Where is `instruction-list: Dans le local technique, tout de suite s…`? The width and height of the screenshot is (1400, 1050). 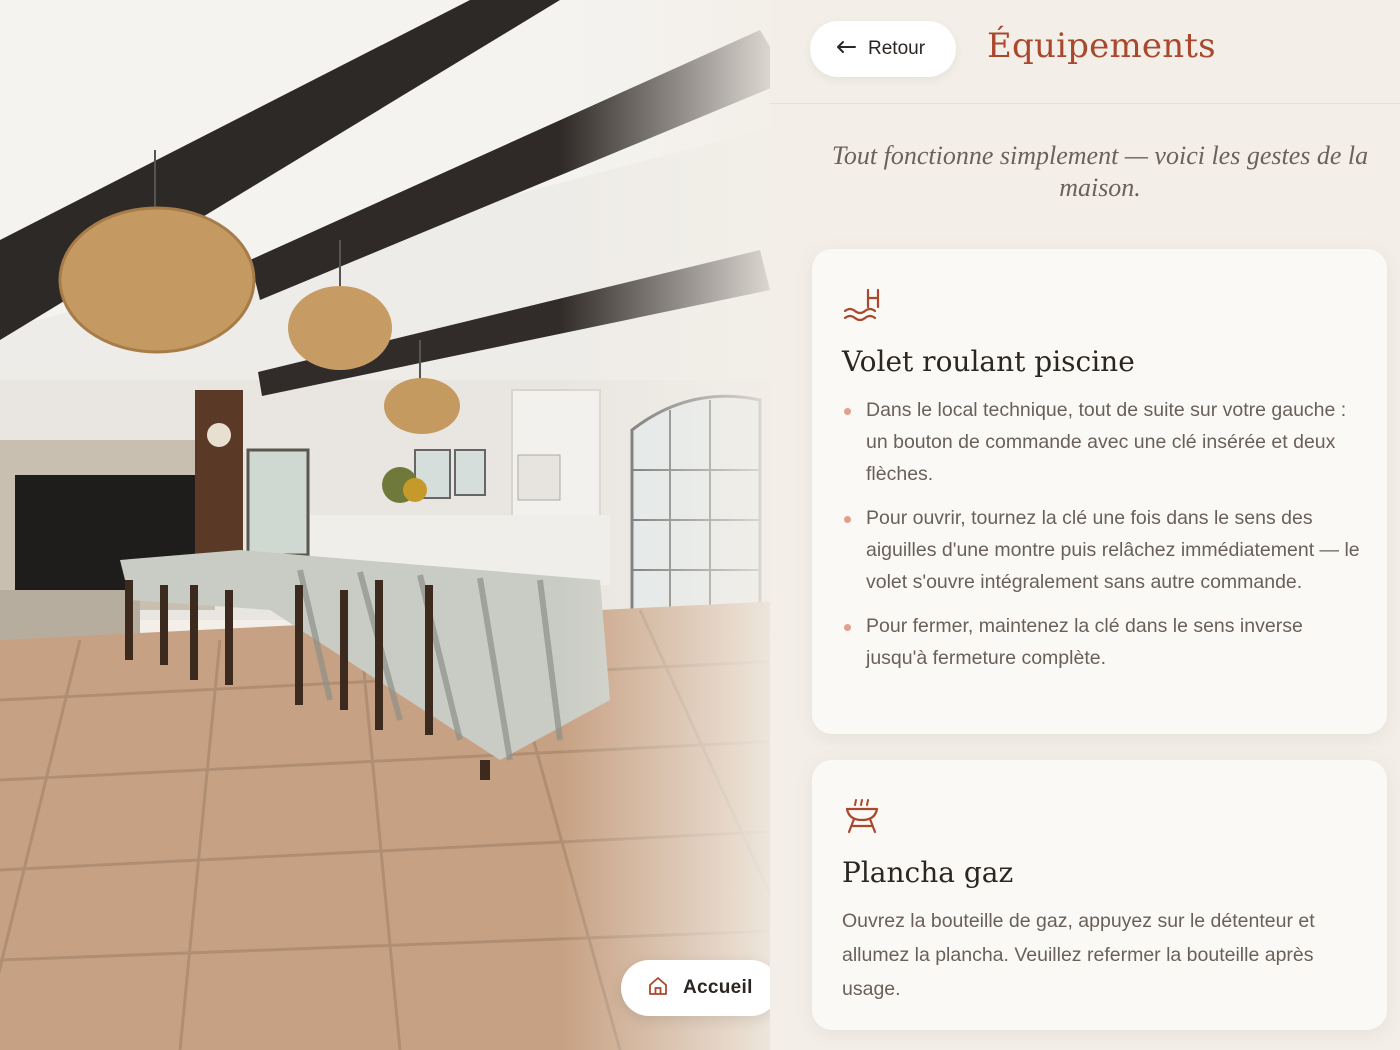 instruction-list: Dans le local technique, tout de suite s… is located at coordinates (1102, 540).